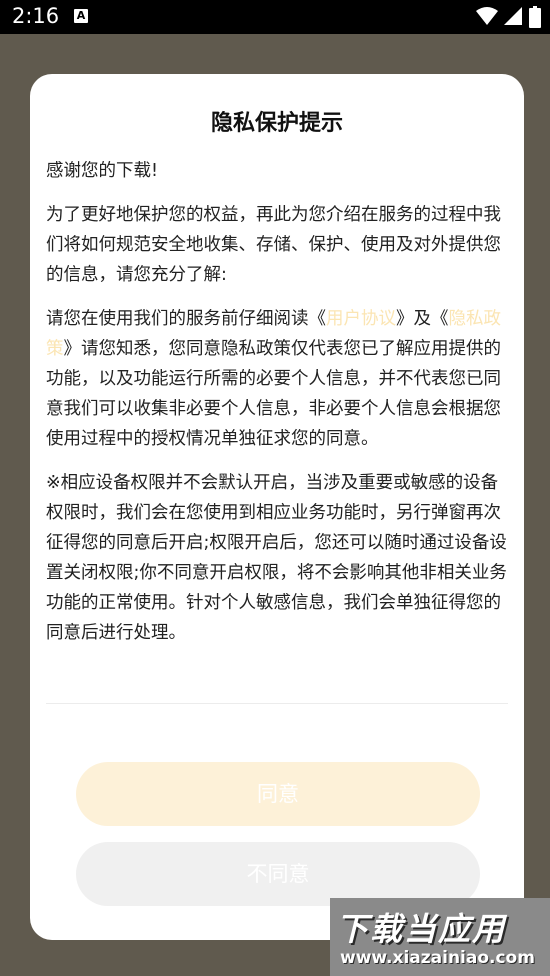 The image size is (550, 976). I want to click on notification-icon: A, so click(81, 16).